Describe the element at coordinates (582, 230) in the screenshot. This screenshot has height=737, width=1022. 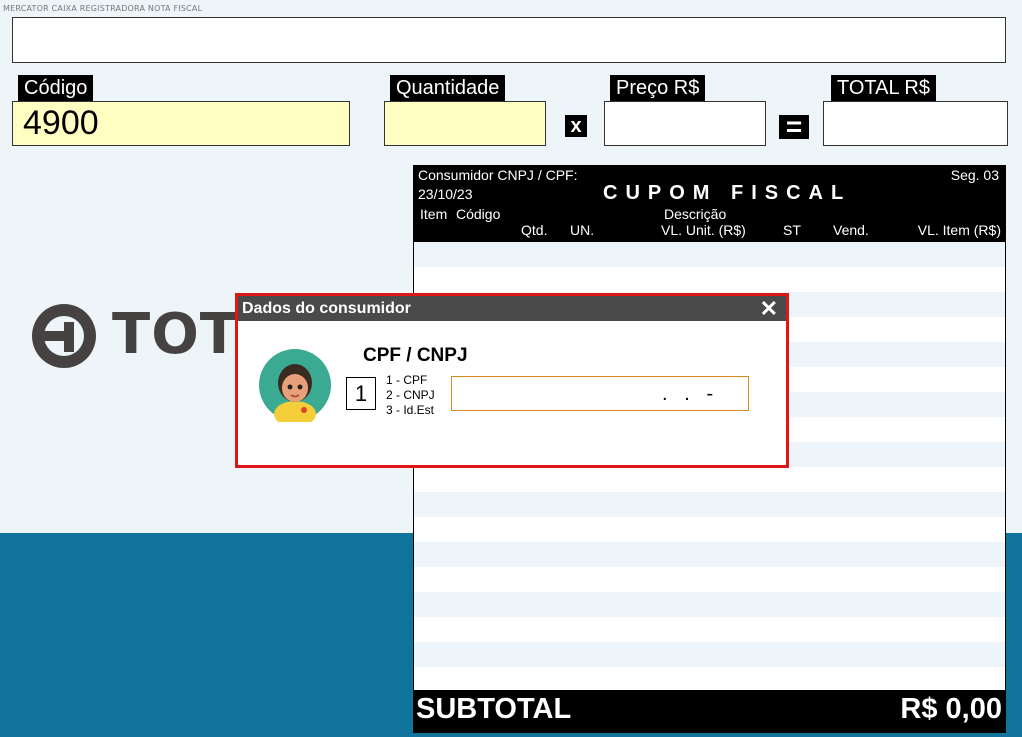
I see `col-un: UN.` at that location.